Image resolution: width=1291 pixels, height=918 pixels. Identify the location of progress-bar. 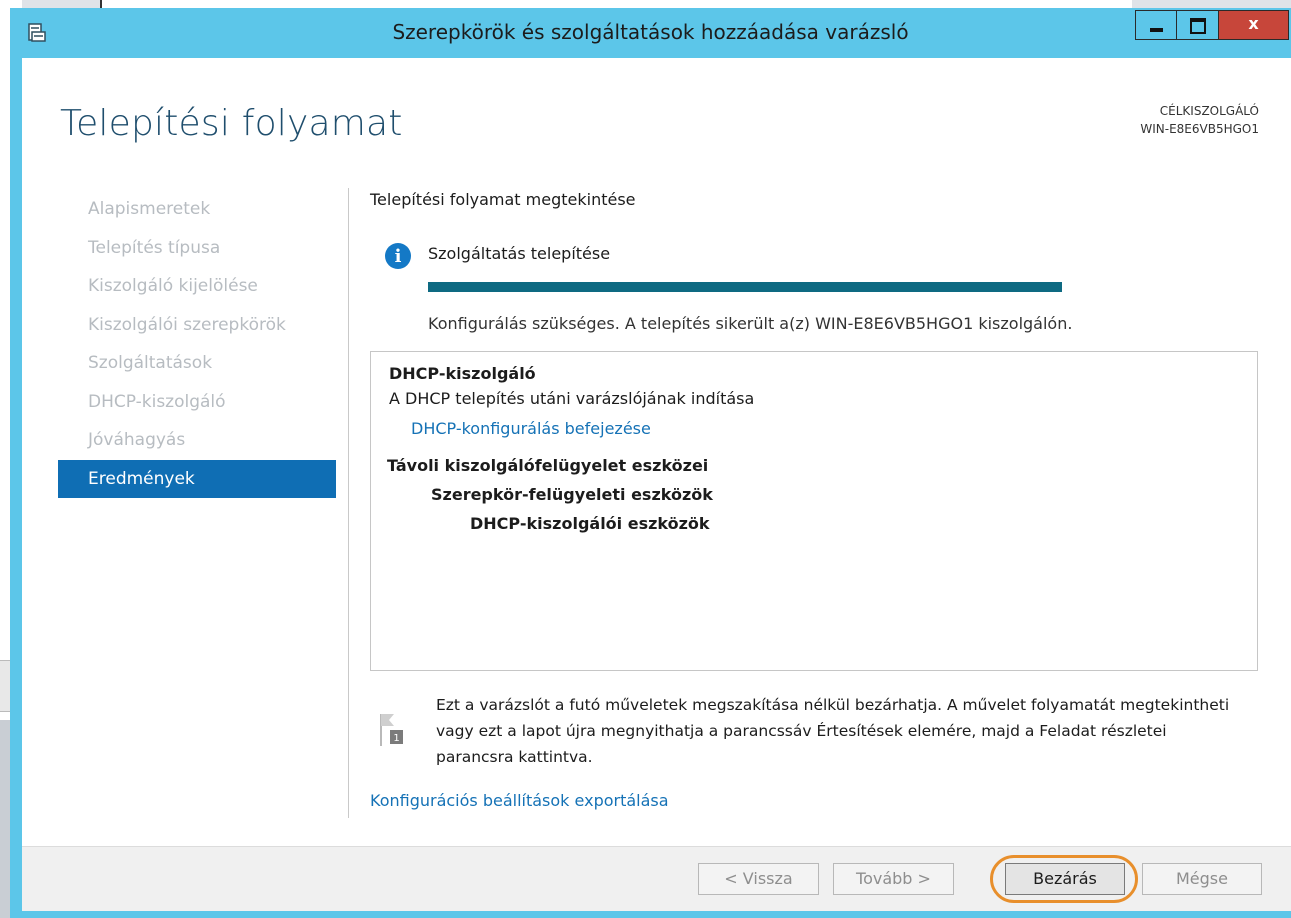
(745, 287).